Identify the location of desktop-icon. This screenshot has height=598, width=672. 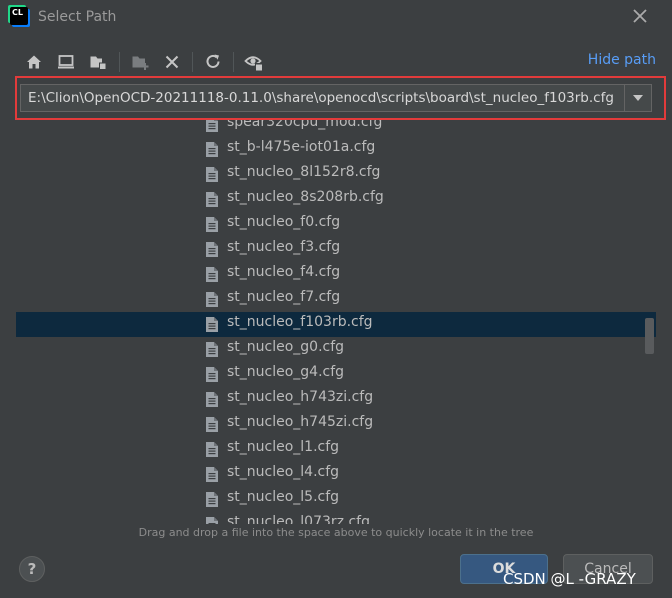
(66, 62).